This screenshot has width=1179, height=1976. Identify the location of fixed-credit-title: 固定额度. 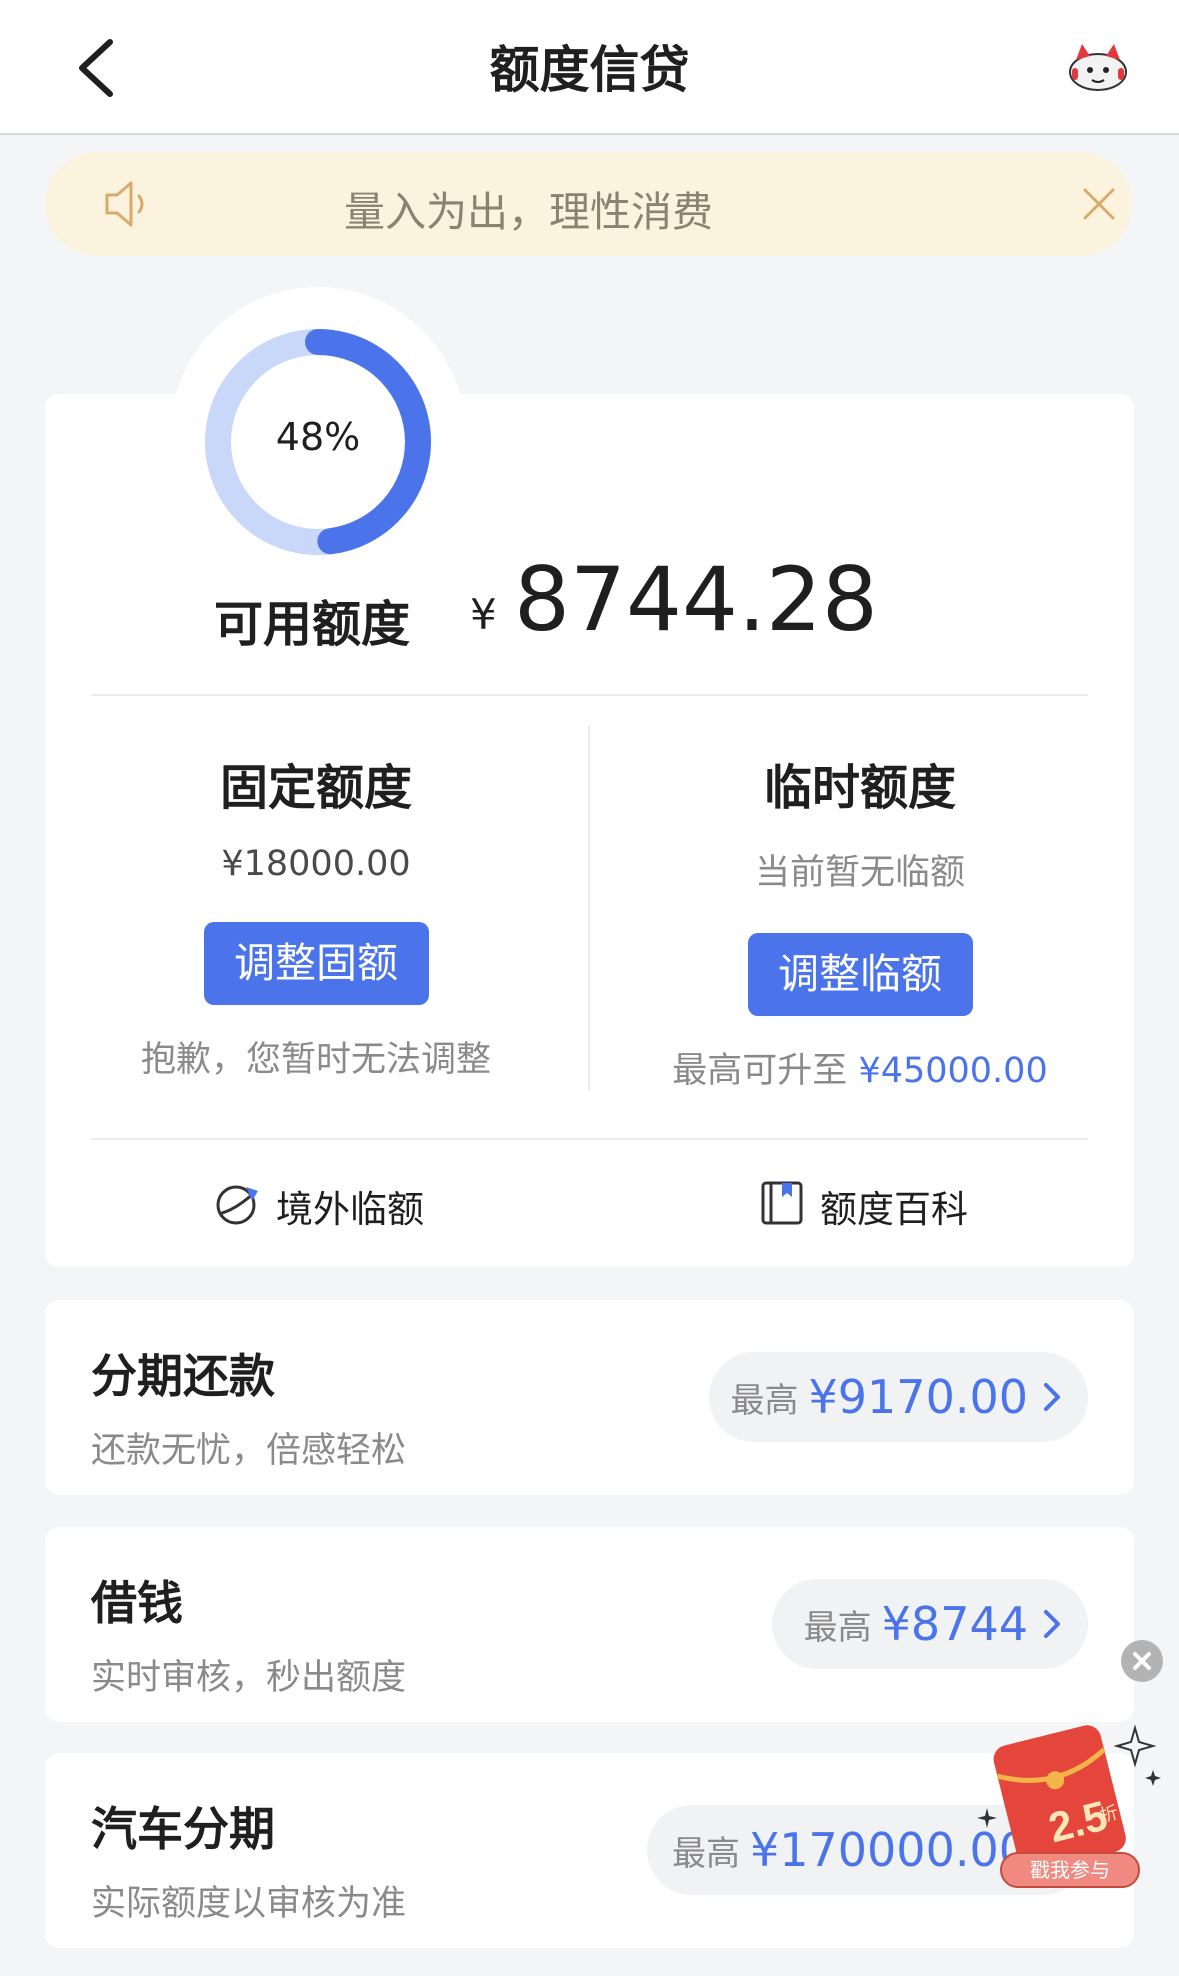
(315, 788).